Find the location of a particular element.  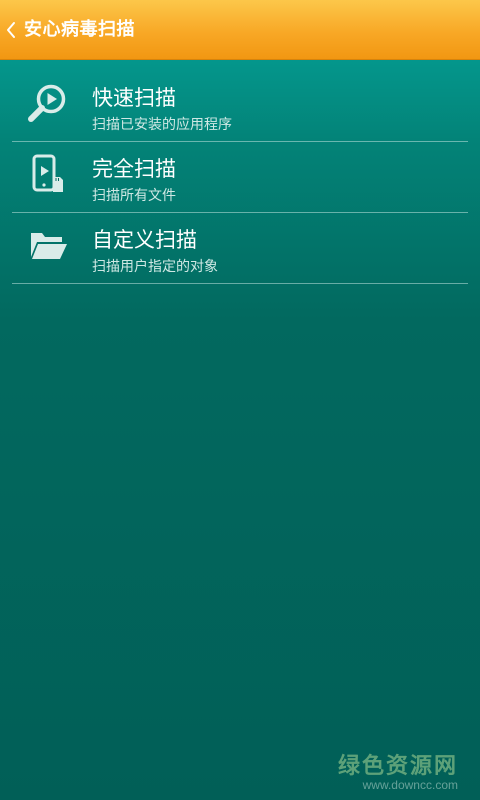

quick-scan-item: 快速扫描 扫描已安装的应用程序 is located at coordinates (240, 106).